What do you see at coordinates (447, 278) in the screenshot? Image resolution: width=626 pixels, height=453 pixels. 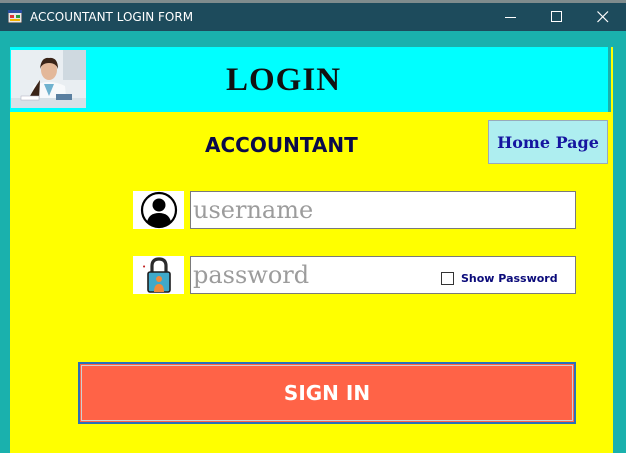 I see `checkbox-box` at bounding box center [447, 278].